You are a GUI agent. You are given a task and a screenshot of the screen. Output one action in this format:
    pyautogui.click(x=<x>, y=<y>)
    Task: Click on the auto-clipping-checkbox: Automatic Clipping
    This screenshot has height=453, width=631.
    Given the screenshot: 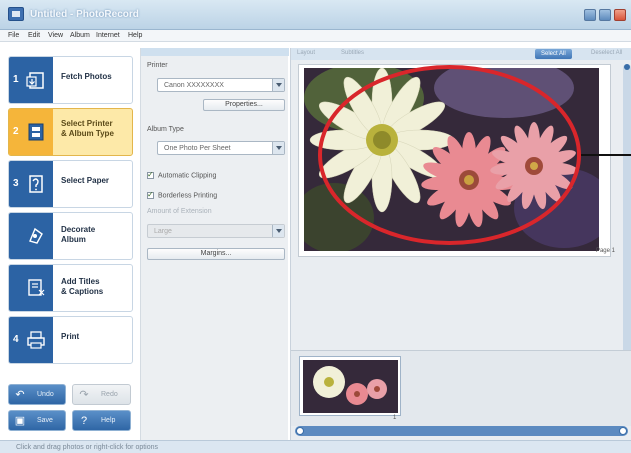 What is the action you would take?
    pyautogui.click(x=181, y=174)
    